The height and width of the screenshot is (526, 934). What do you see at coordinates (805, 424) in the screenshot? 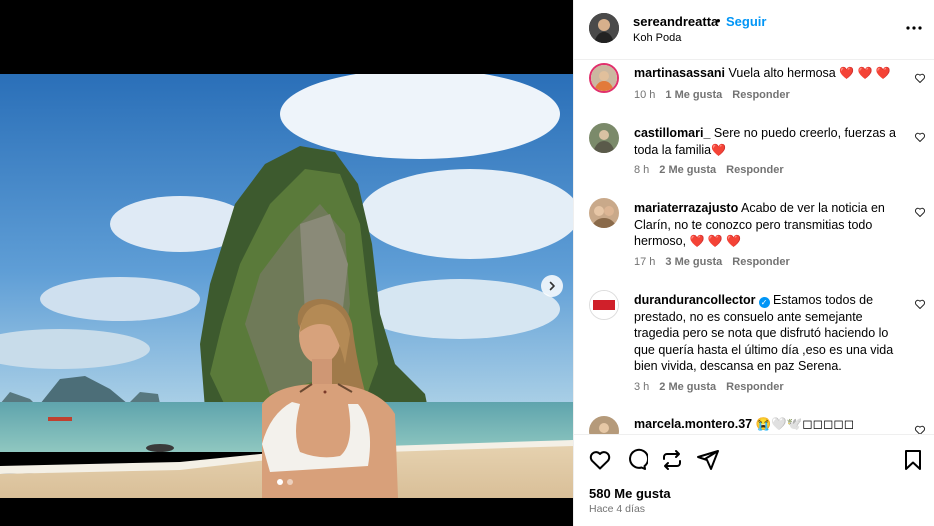
I see `comment-body: 😭🤍🕊️◻◻◻◻◻` at bounding box center [805, 424].